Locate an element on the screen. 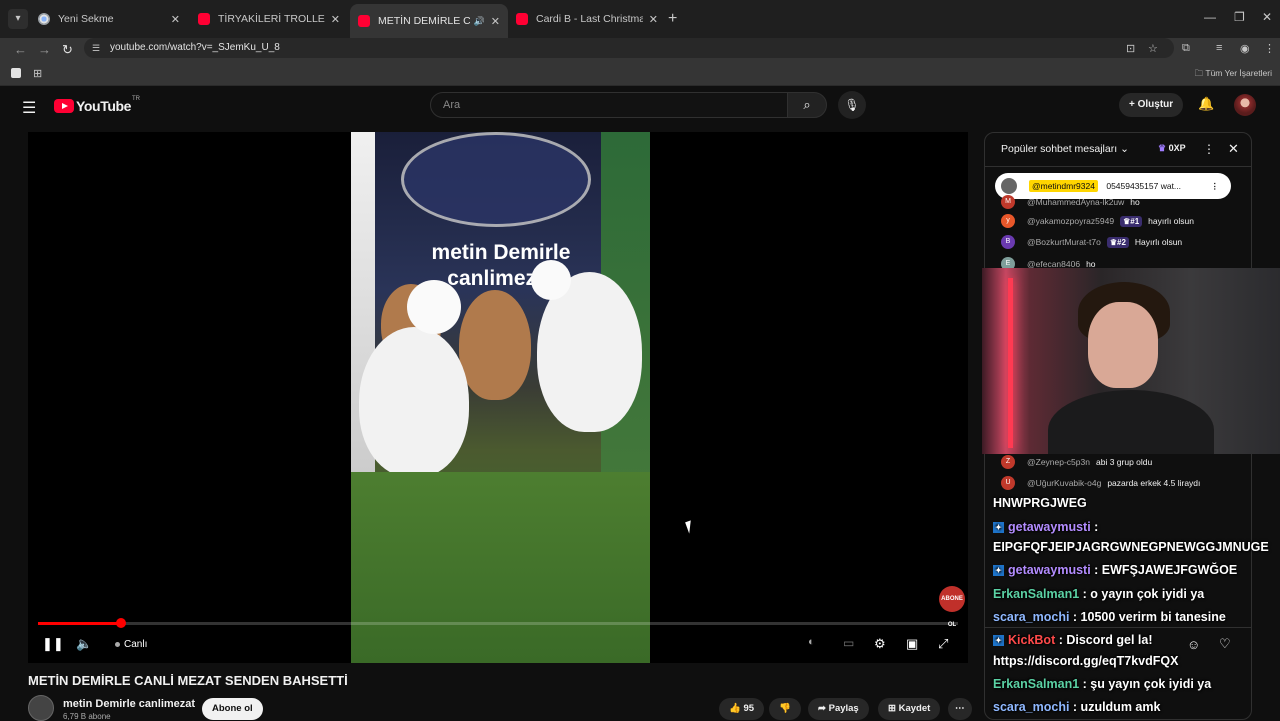 The image size is (1280, 721). scrubber-handle is located at coordinates (120, 623).